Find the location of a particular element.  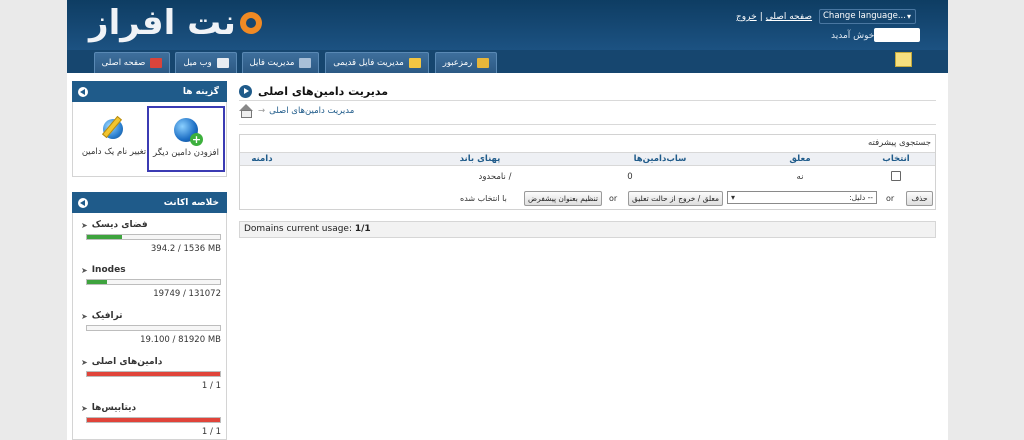

breadcrumb-arrow-icon: → is located at coordinates (262, 111).